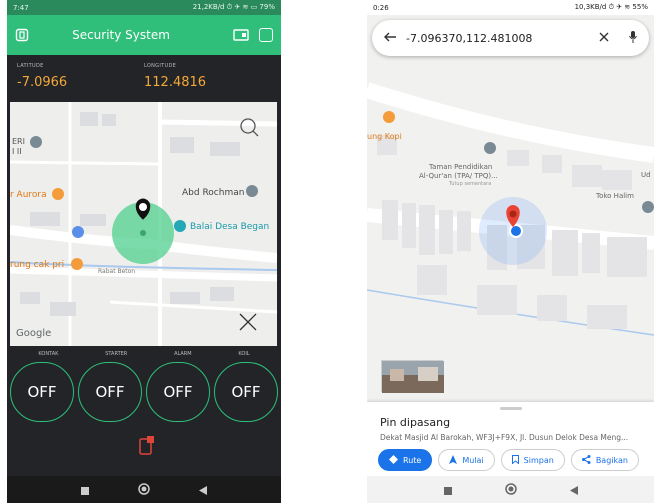 The height and width of the screenshot is (503, 654). I want to click on notification-icon, so click(146, 446).